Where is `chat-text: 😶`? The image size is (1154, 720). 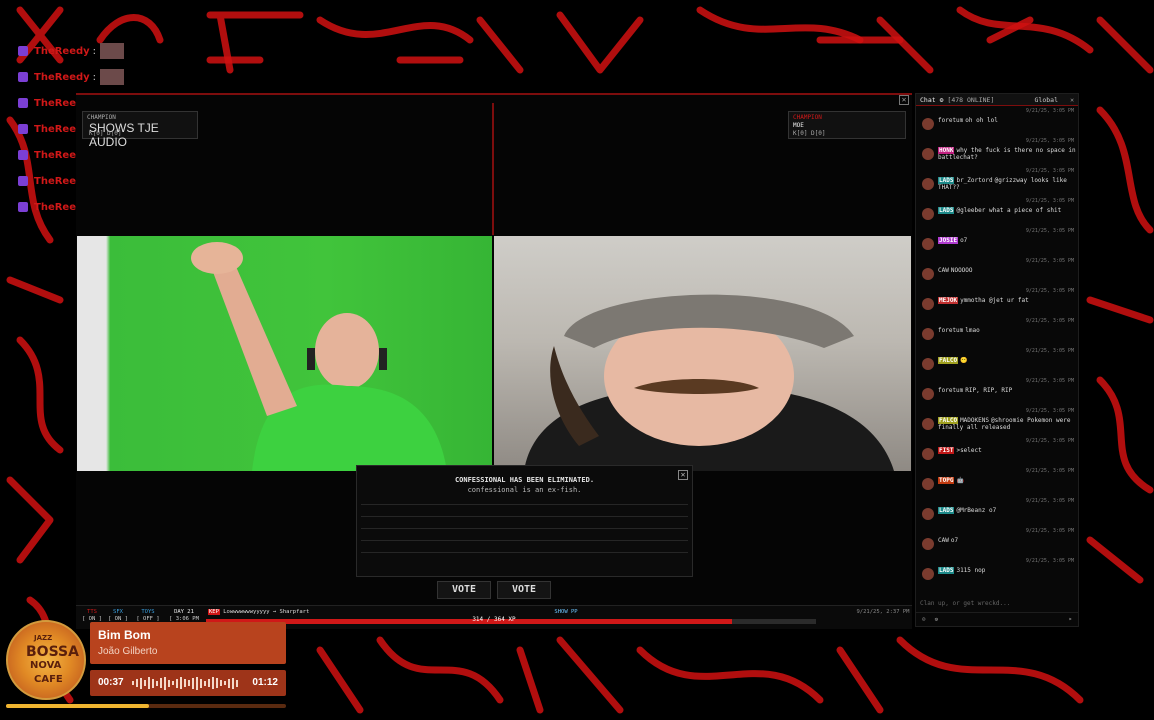
chat-text: 😶 is located at coordinates (964, 360).